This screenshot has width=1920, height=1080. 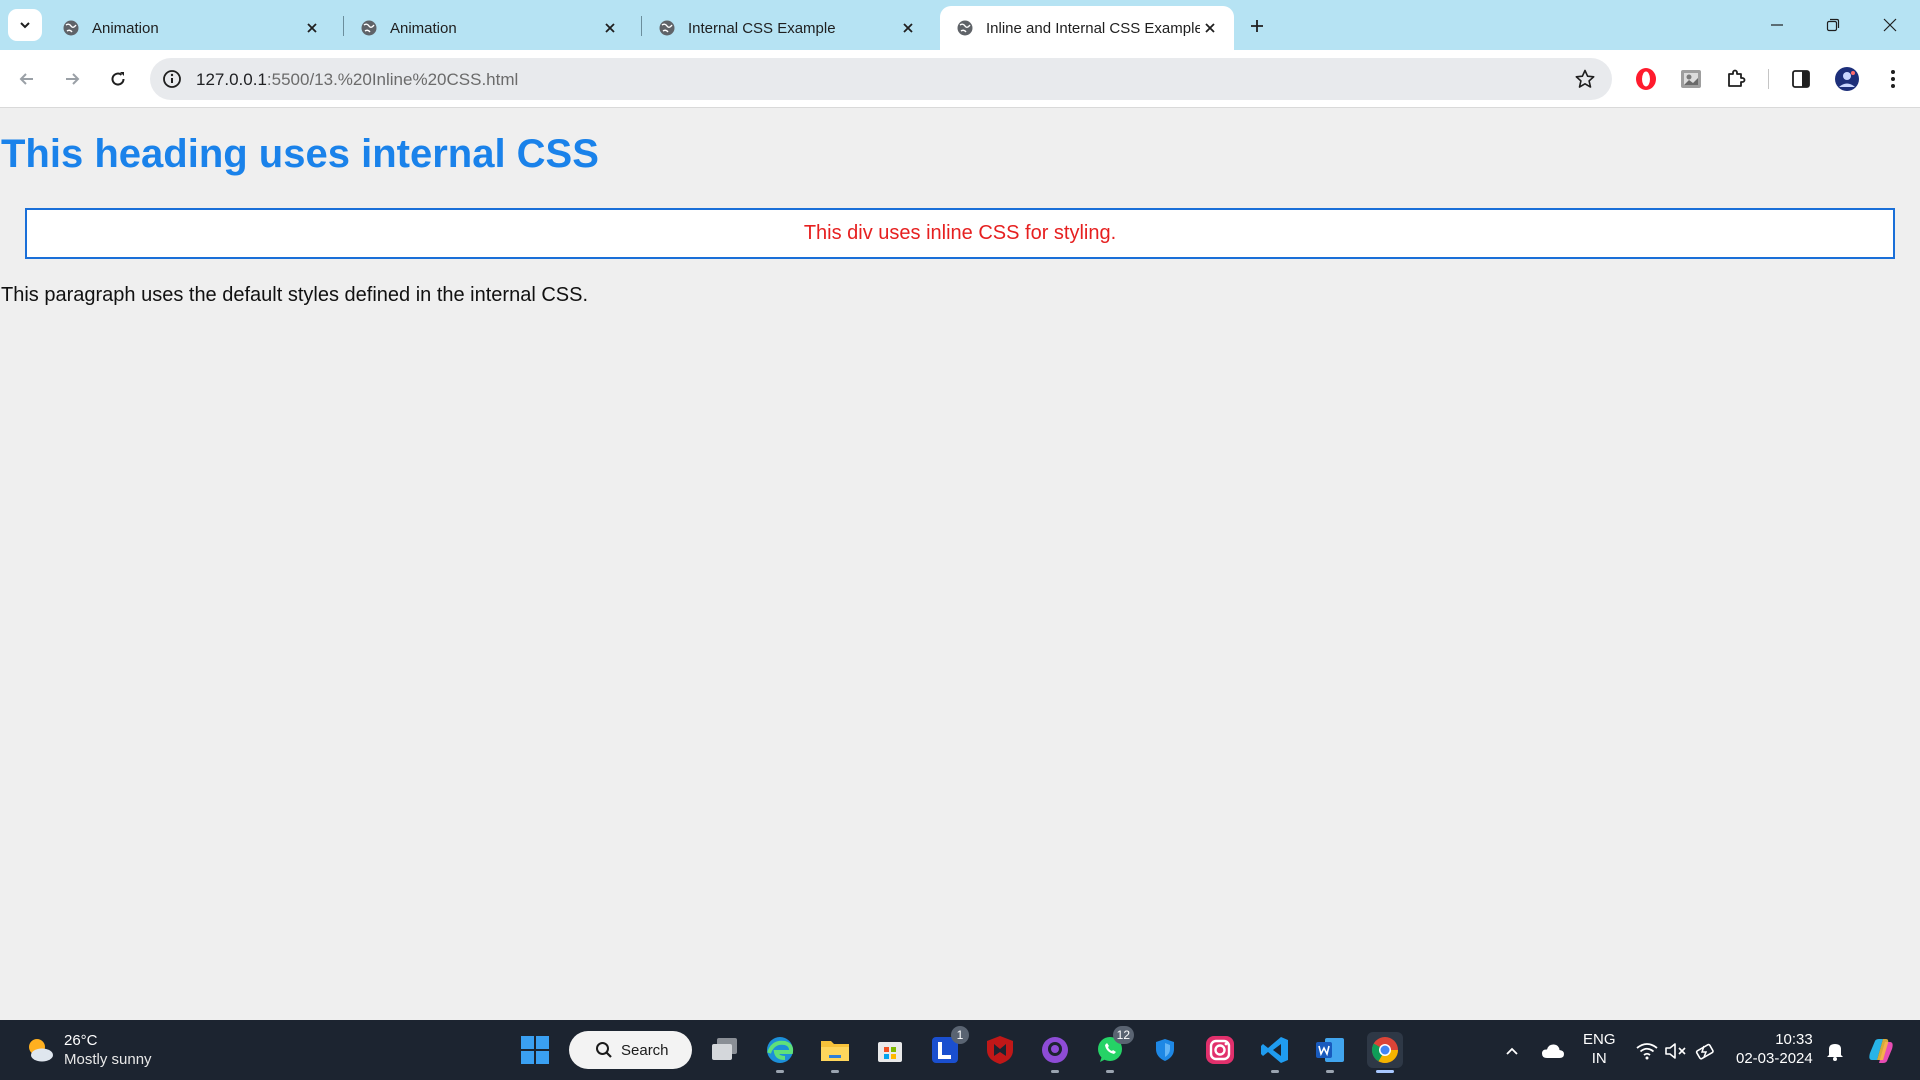 I want to click on cloud-icon, so click(x=1553, y=1051).